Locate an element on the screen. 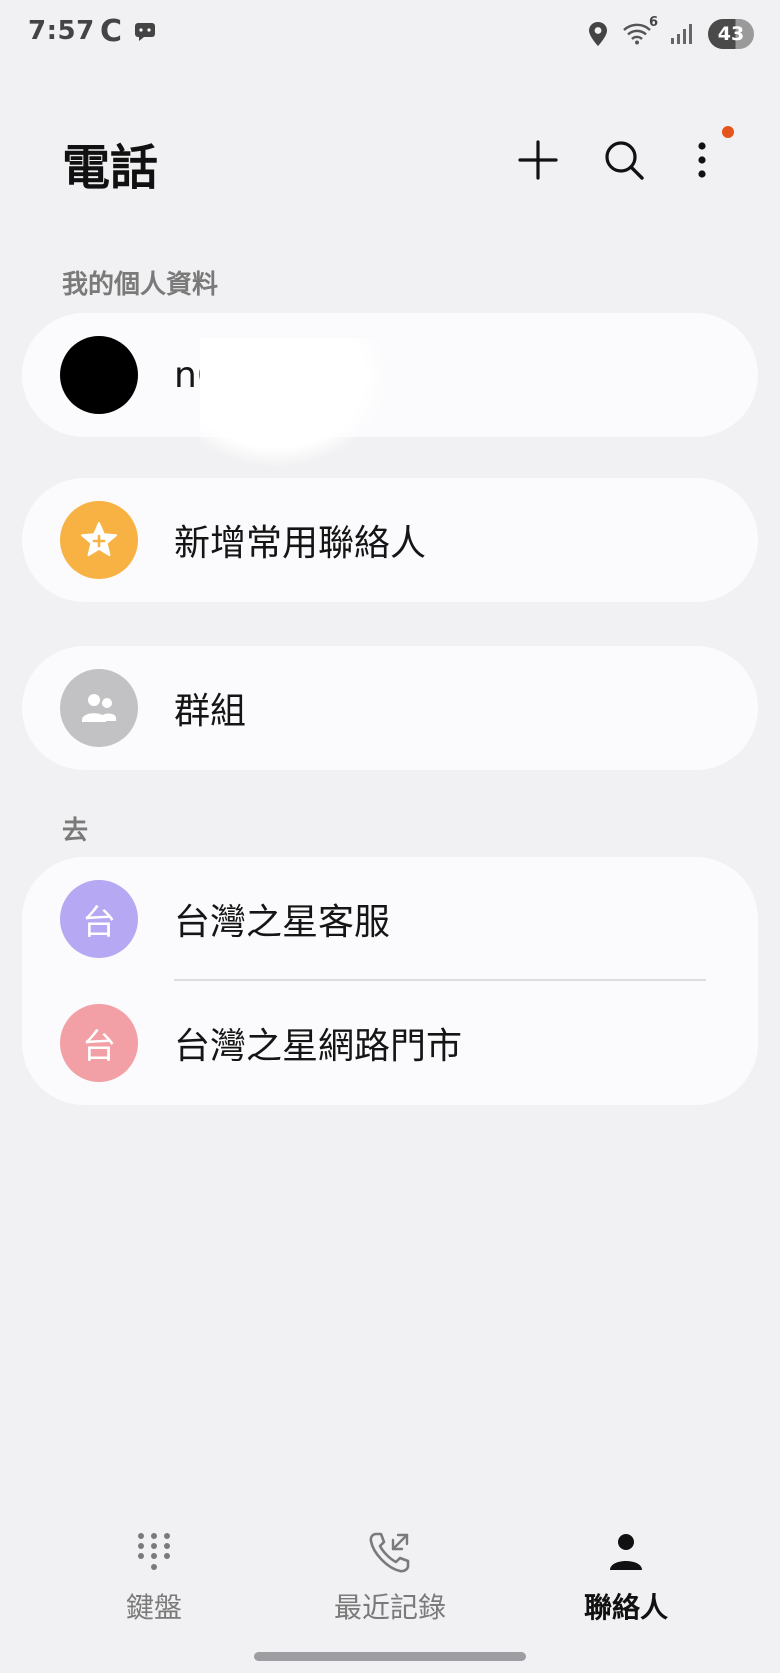 Image resolution: width=780 pixels, height=1673 pixels. plus-icon is located at coordinates (538, 160).